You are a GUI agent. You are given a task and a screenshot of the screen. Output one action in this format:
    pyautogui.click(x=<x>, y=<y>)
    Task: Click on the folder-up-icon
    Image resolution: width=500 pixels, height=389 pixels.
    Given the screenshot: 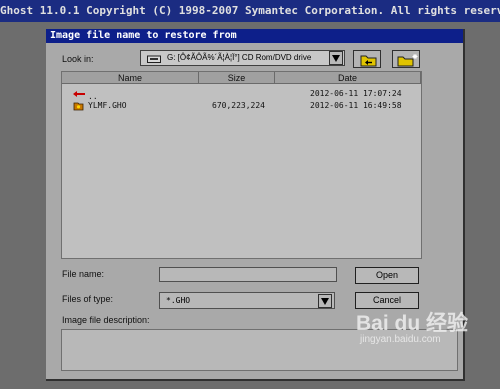 What is the action you would take?
    pyautogui.click(x=368, y=61)
    